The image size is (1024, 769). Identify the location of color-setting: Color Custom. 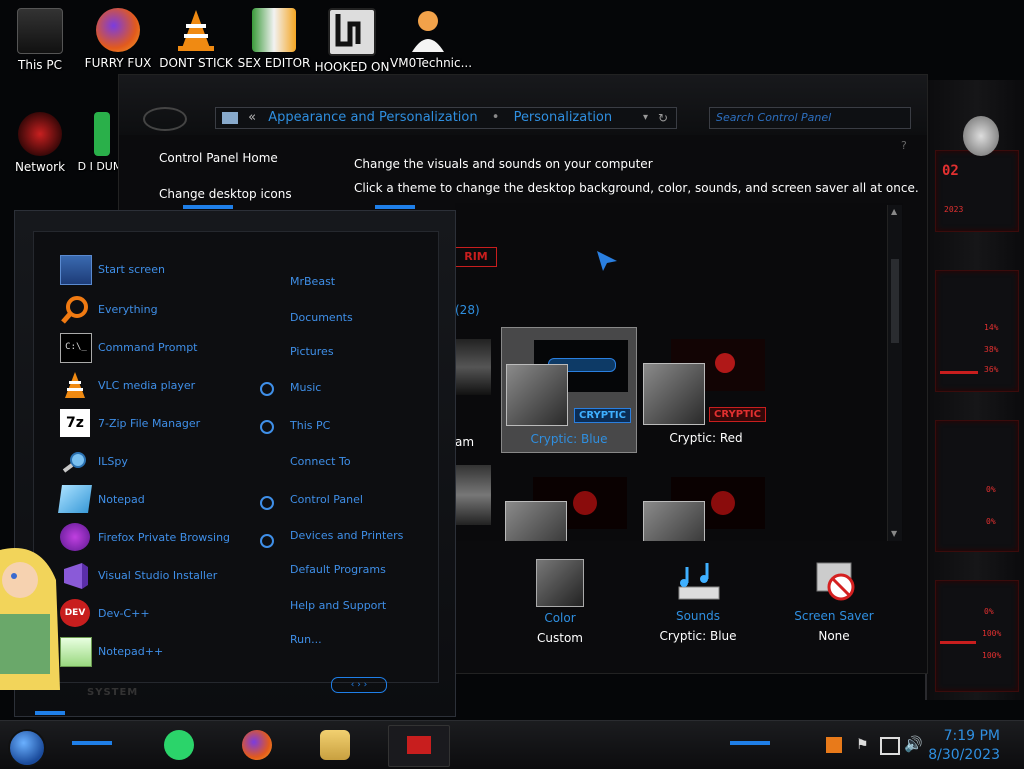
(560, 602).